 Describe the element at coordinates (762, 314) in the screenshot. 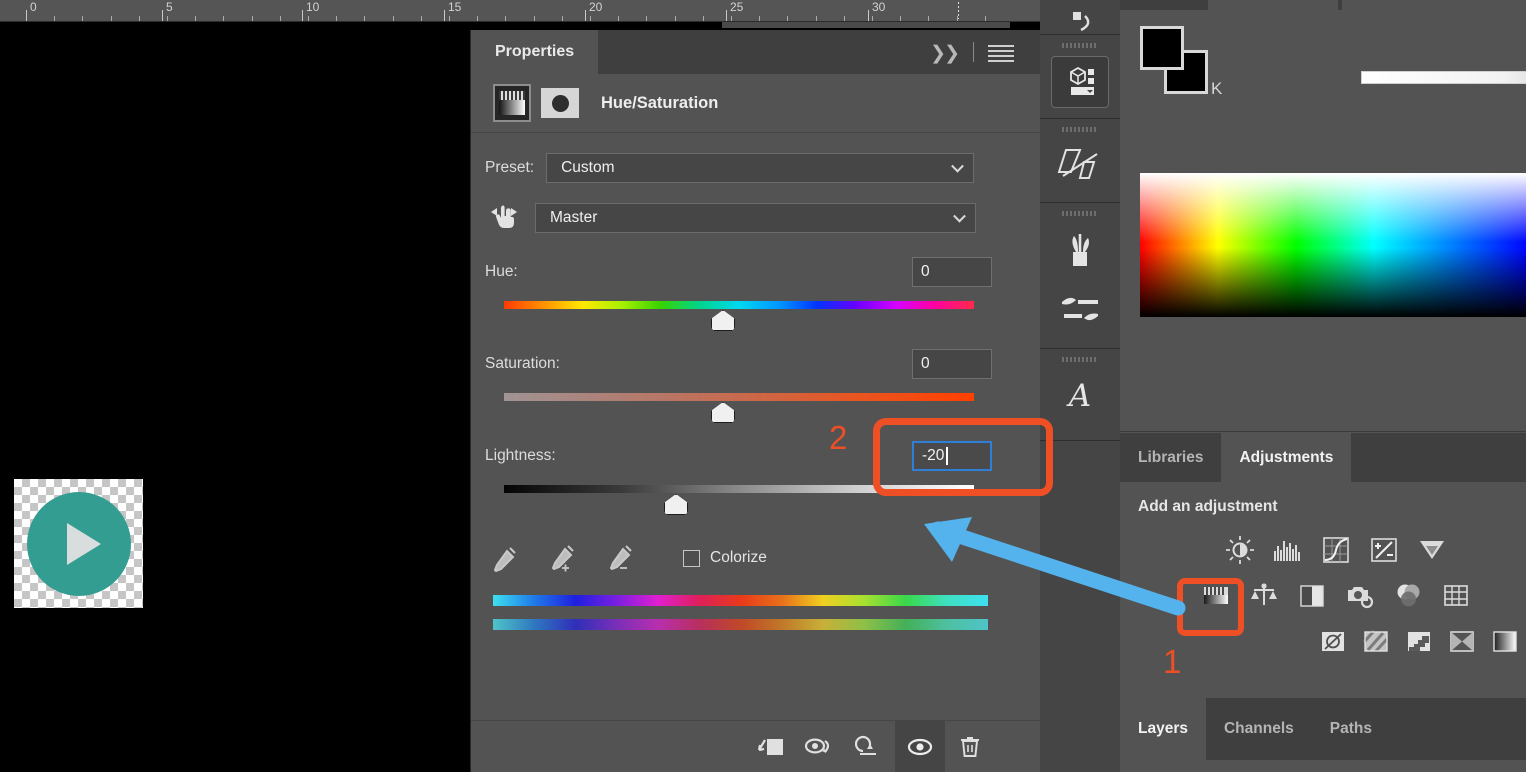

I see `hue-slider` at that location.